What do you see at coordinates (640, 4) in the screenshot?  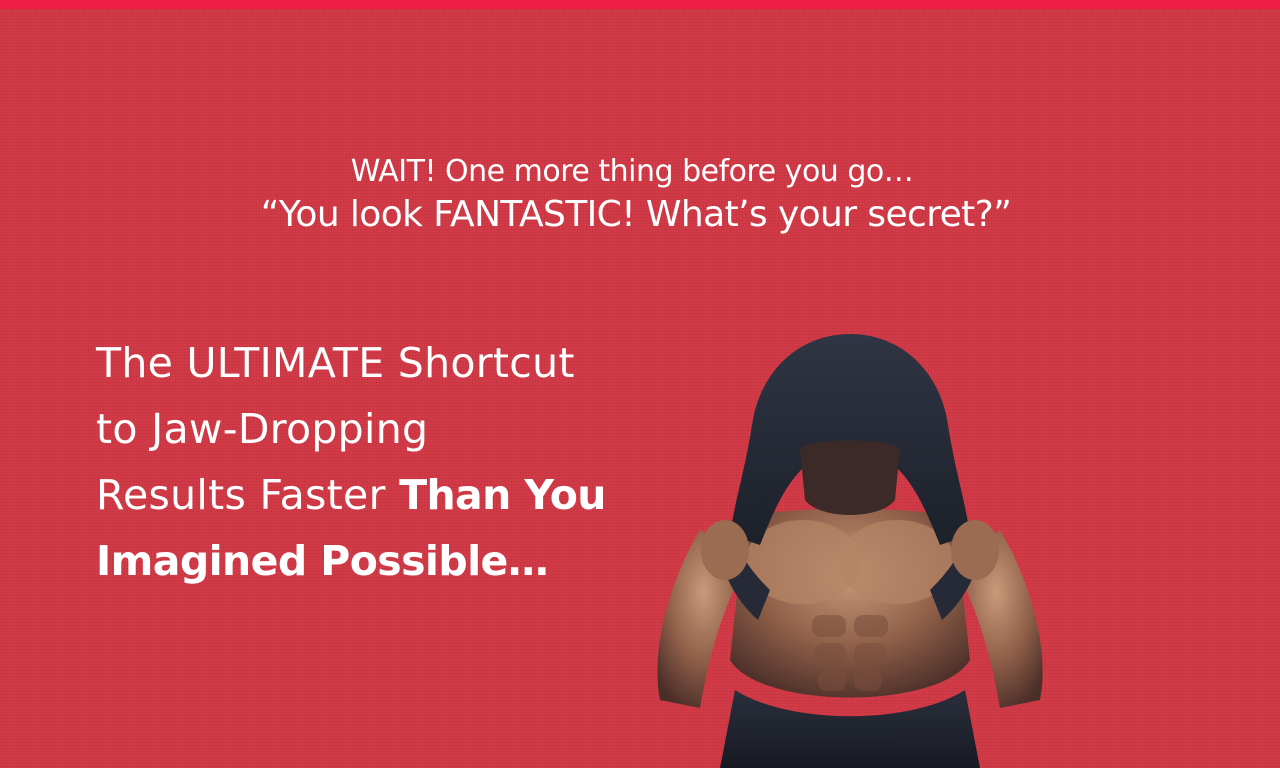 I see `top-accent-bar` at bounding box center [640, 4].